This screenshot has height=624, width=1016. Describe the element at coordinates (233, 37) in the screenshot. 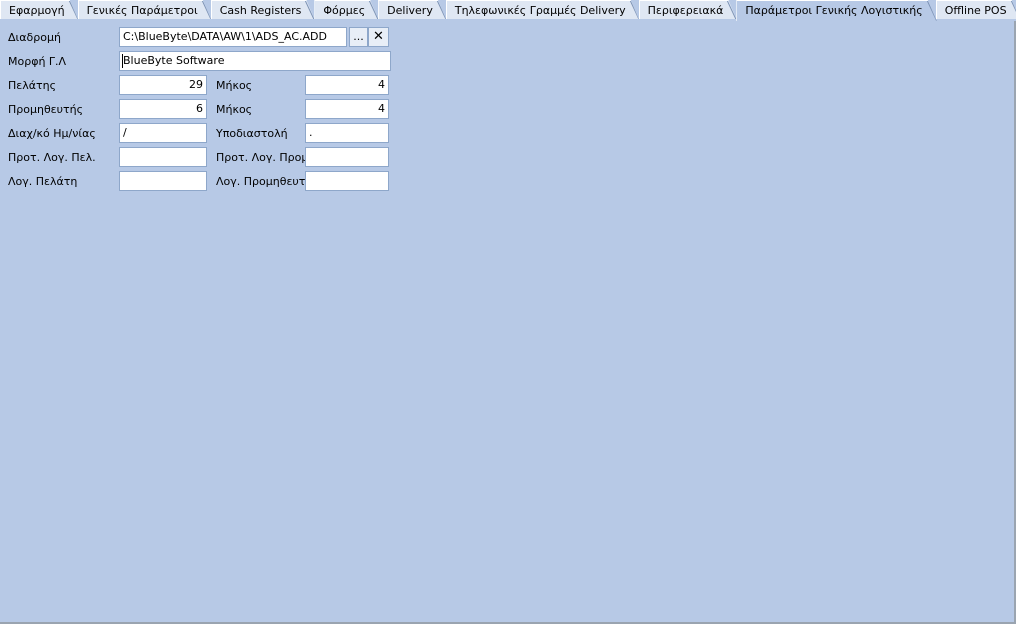

I see `path-input: C:\BlueByte\DATA\AW\1\ADS_AC.ADD` at that location.